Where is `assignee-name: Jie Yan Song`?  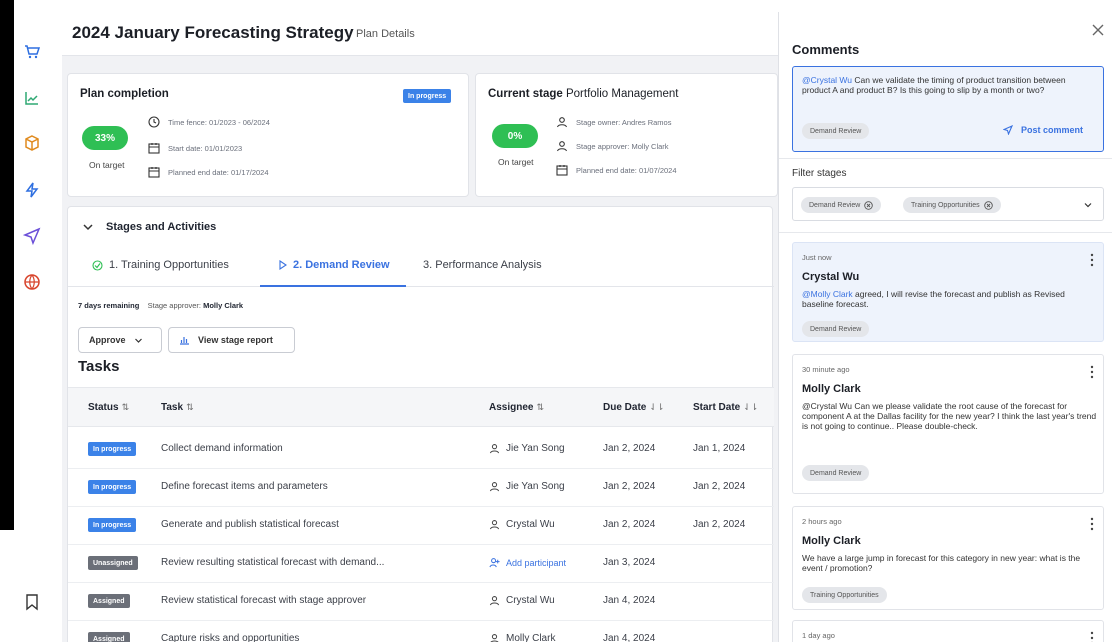 assignee-name: Jie Yan Song is located at coordinates (535, 486).